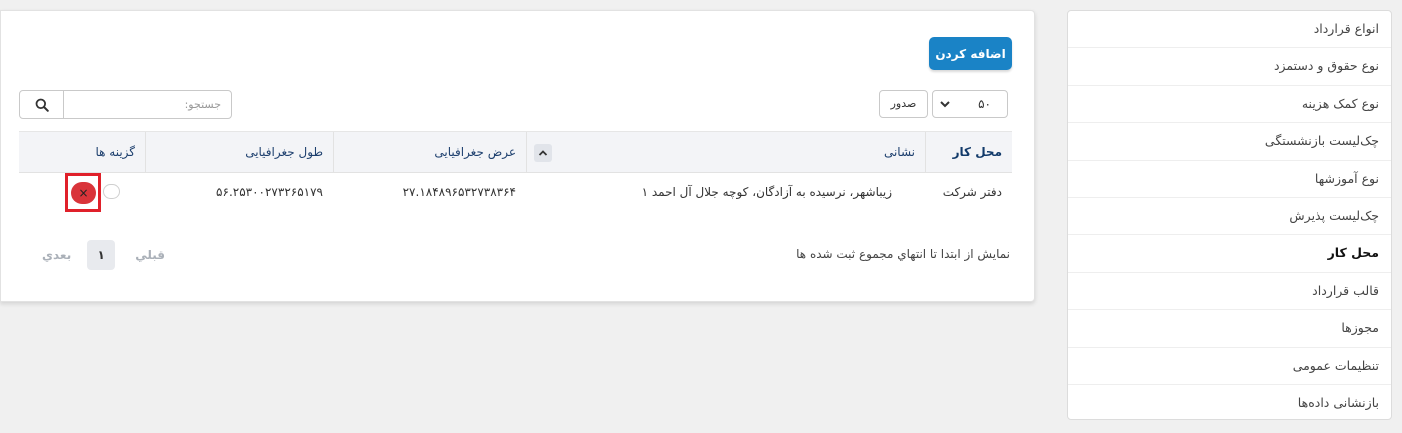 The height and width of the screenshot is (433, 1402). Describe the element at coordinates (1229, 30) in the screenshot. I see `menu-item-contract-types: انواع قرارداد` at that location.